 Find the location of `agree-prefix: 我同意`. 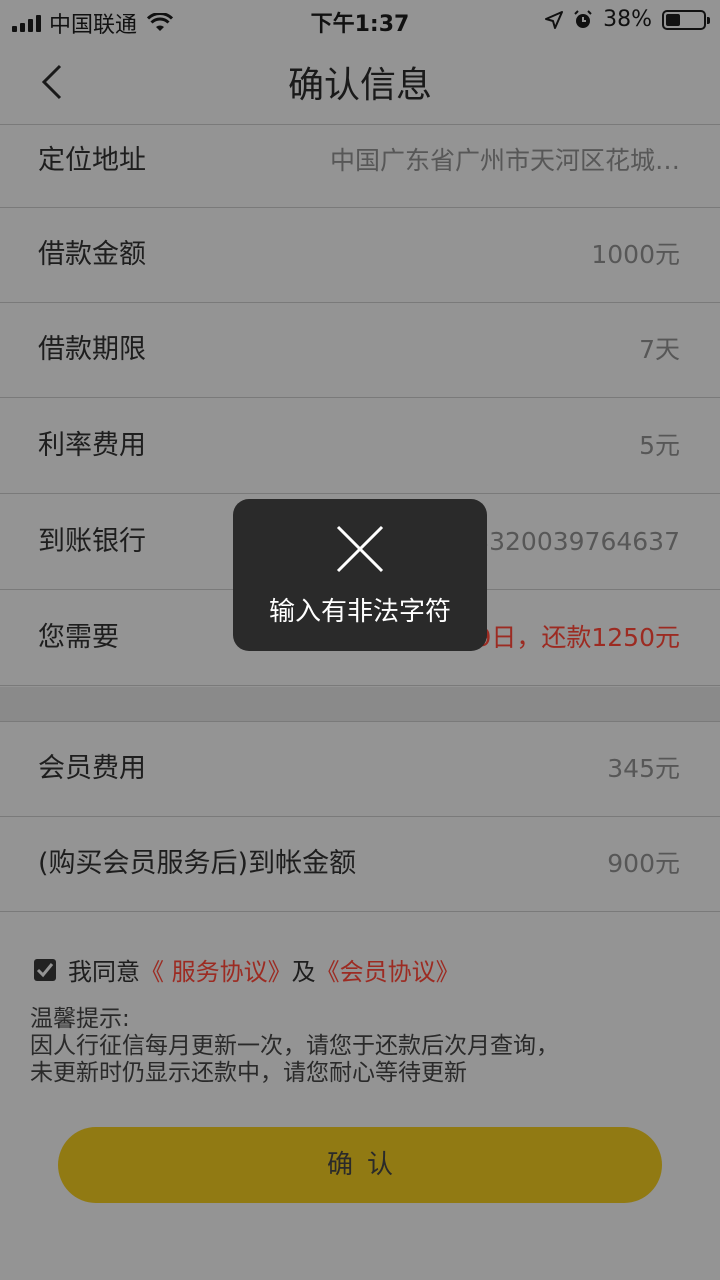

agree-prefix: 我同意 is located at coordinates (104, 972).